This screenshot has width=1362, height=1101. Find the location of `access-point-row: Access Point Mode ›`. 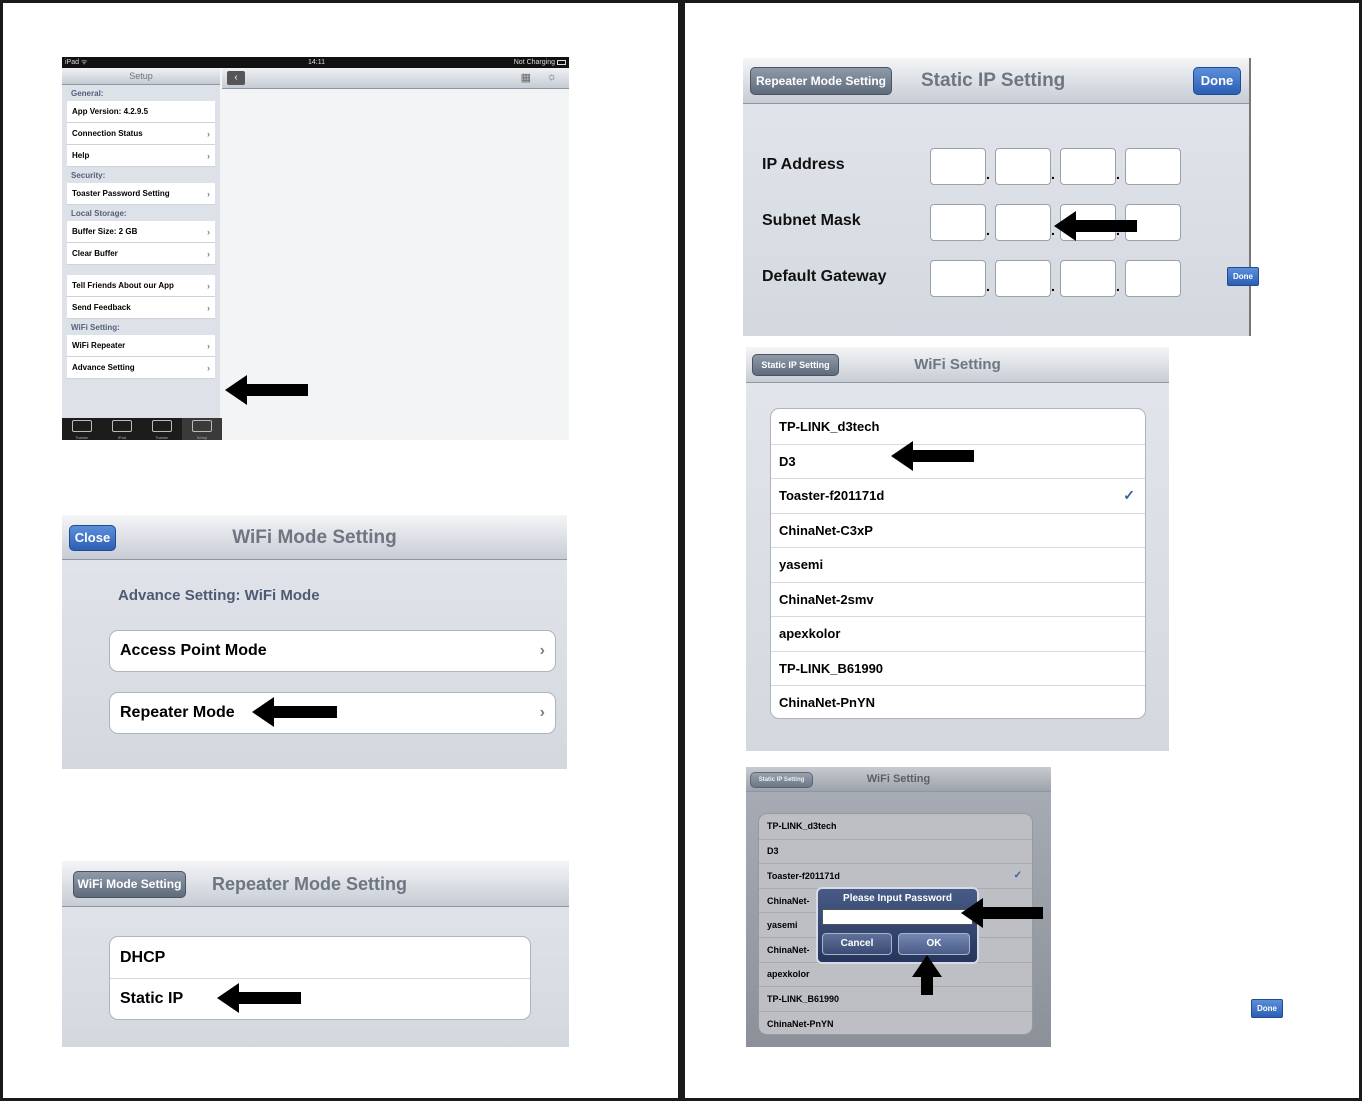

access-point-row: Access Point Mode › is located at coordinates (332, 651).